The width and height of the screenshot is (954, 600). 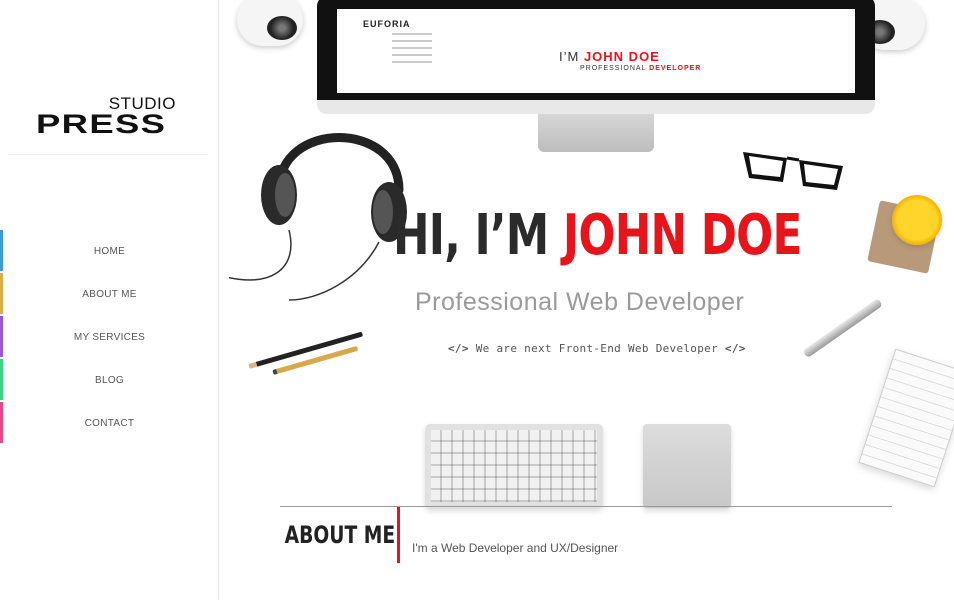 I want to click on nav-item-home: HOME, so click(x=109, y=251).